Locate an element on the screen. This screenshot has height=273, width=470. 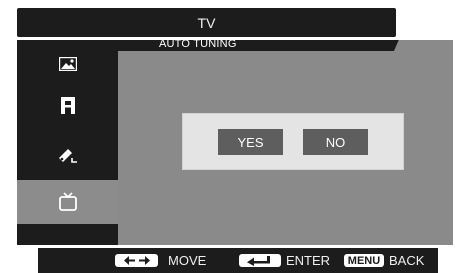
footer-hint-bar: MOVE ENTER MENU BACK is located at coordinates (238, 260).